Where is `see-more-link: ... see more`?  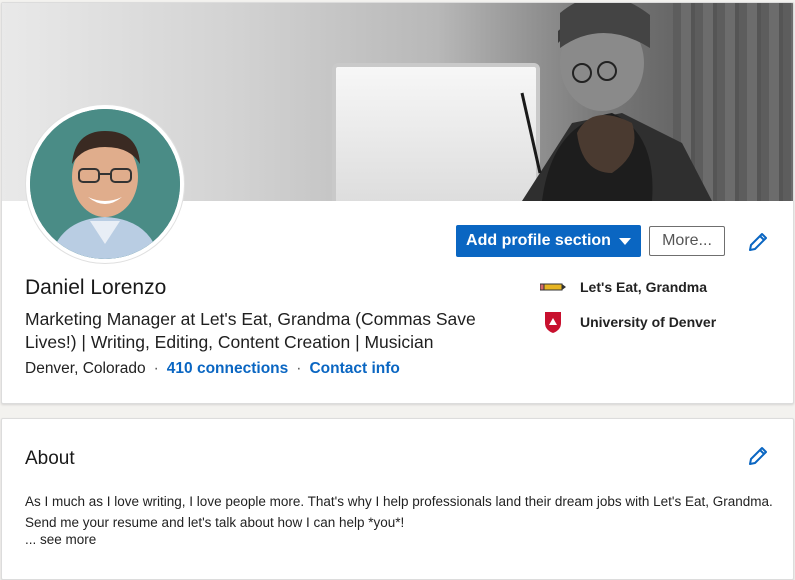 see-more-link: ... see more is located at coordinates (60, 539).